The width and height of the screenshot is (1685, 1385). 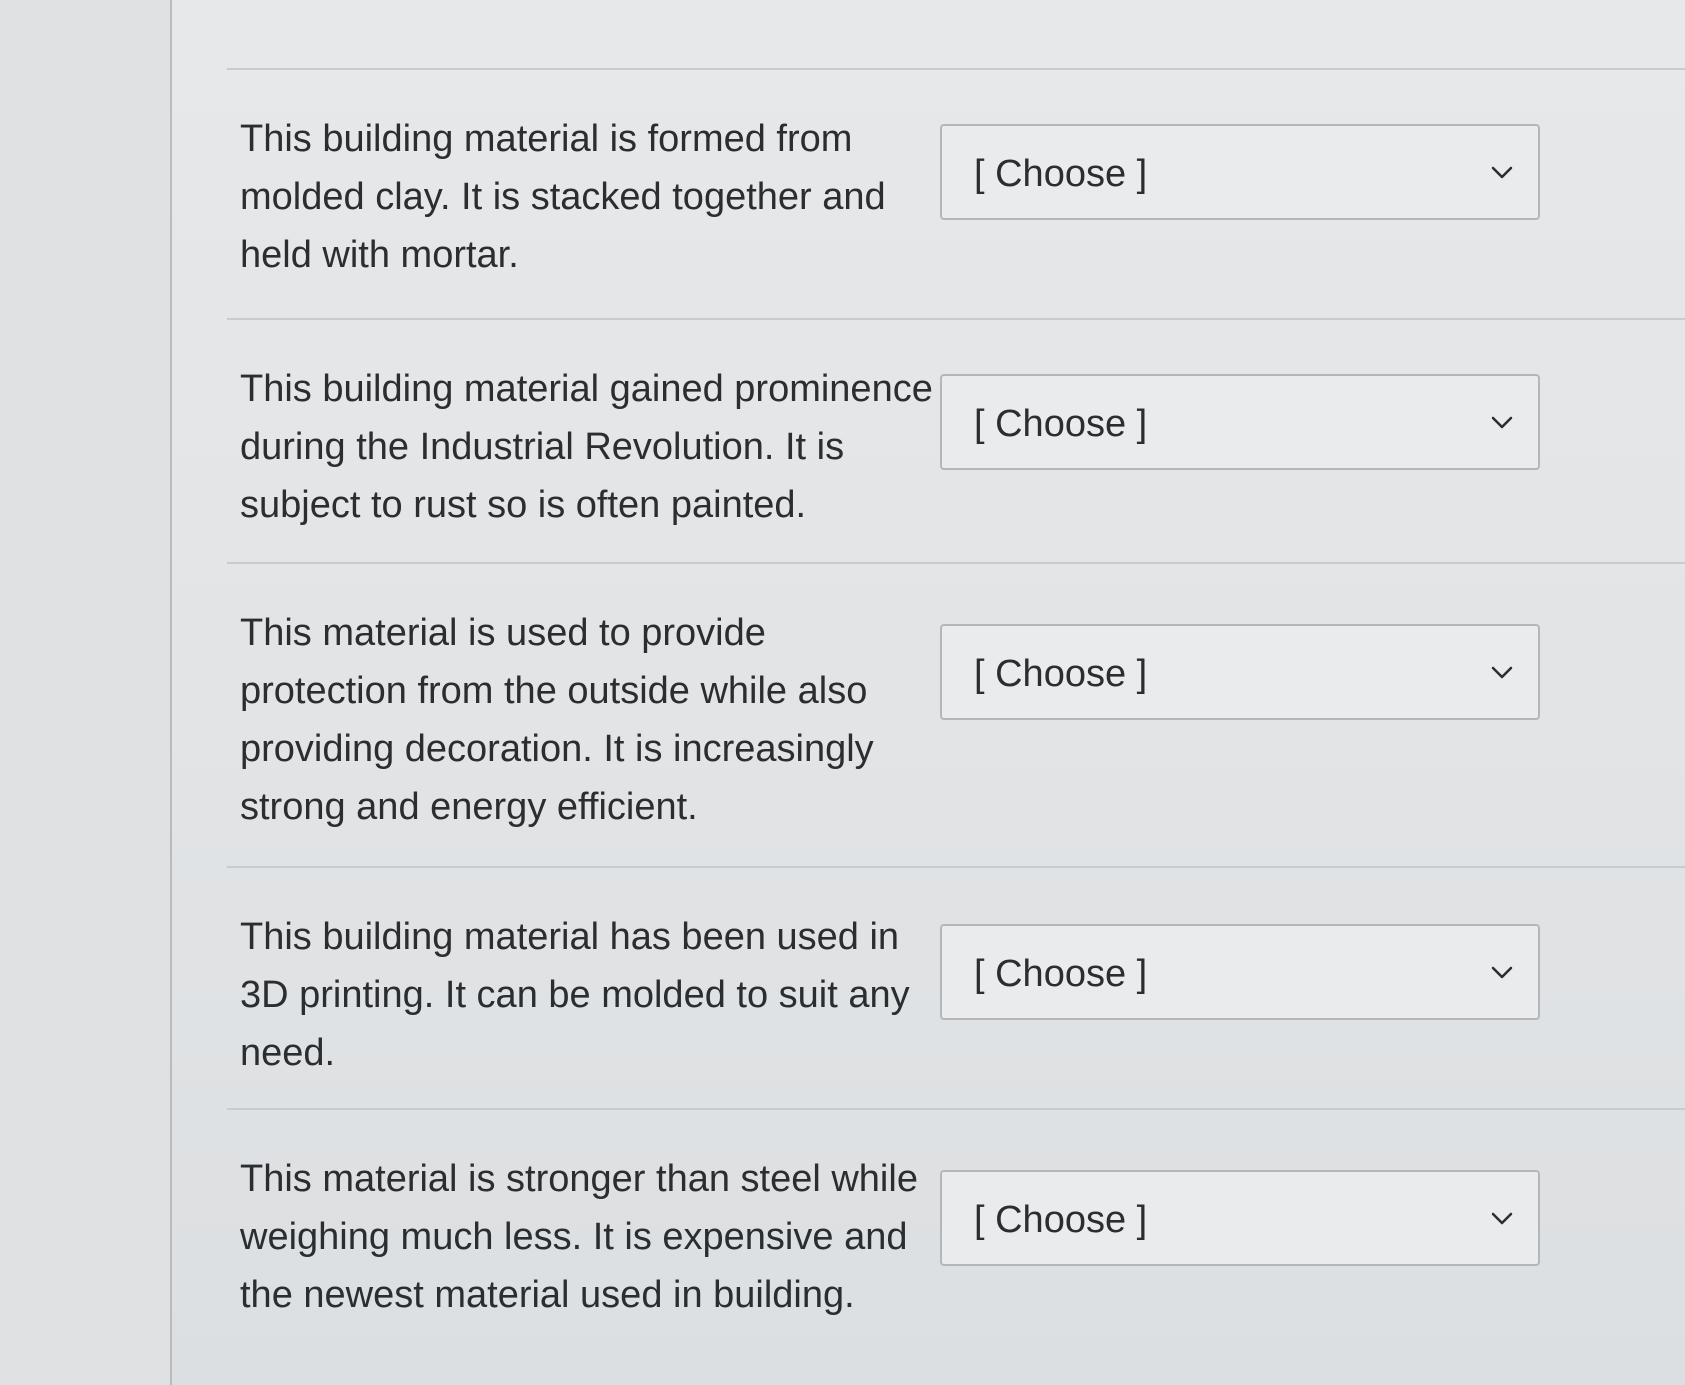 I want to click on question-3-answer-dropdown: [ Choose ], so click(x=1240, y=672).